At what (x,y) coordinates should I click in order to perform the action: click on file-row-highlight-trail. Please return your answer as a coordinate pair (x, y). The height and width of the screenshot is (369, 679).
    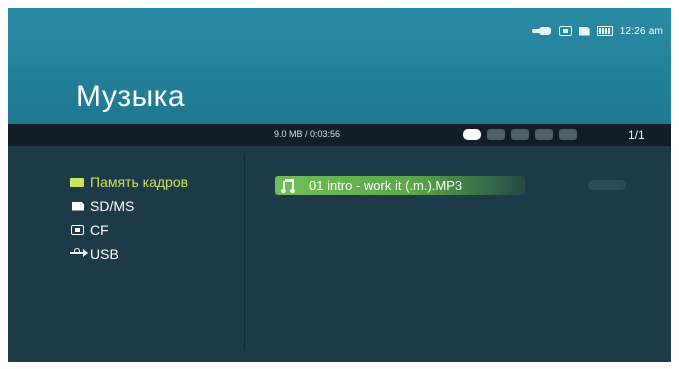
    Looking at the image, I should click on (607, 185).